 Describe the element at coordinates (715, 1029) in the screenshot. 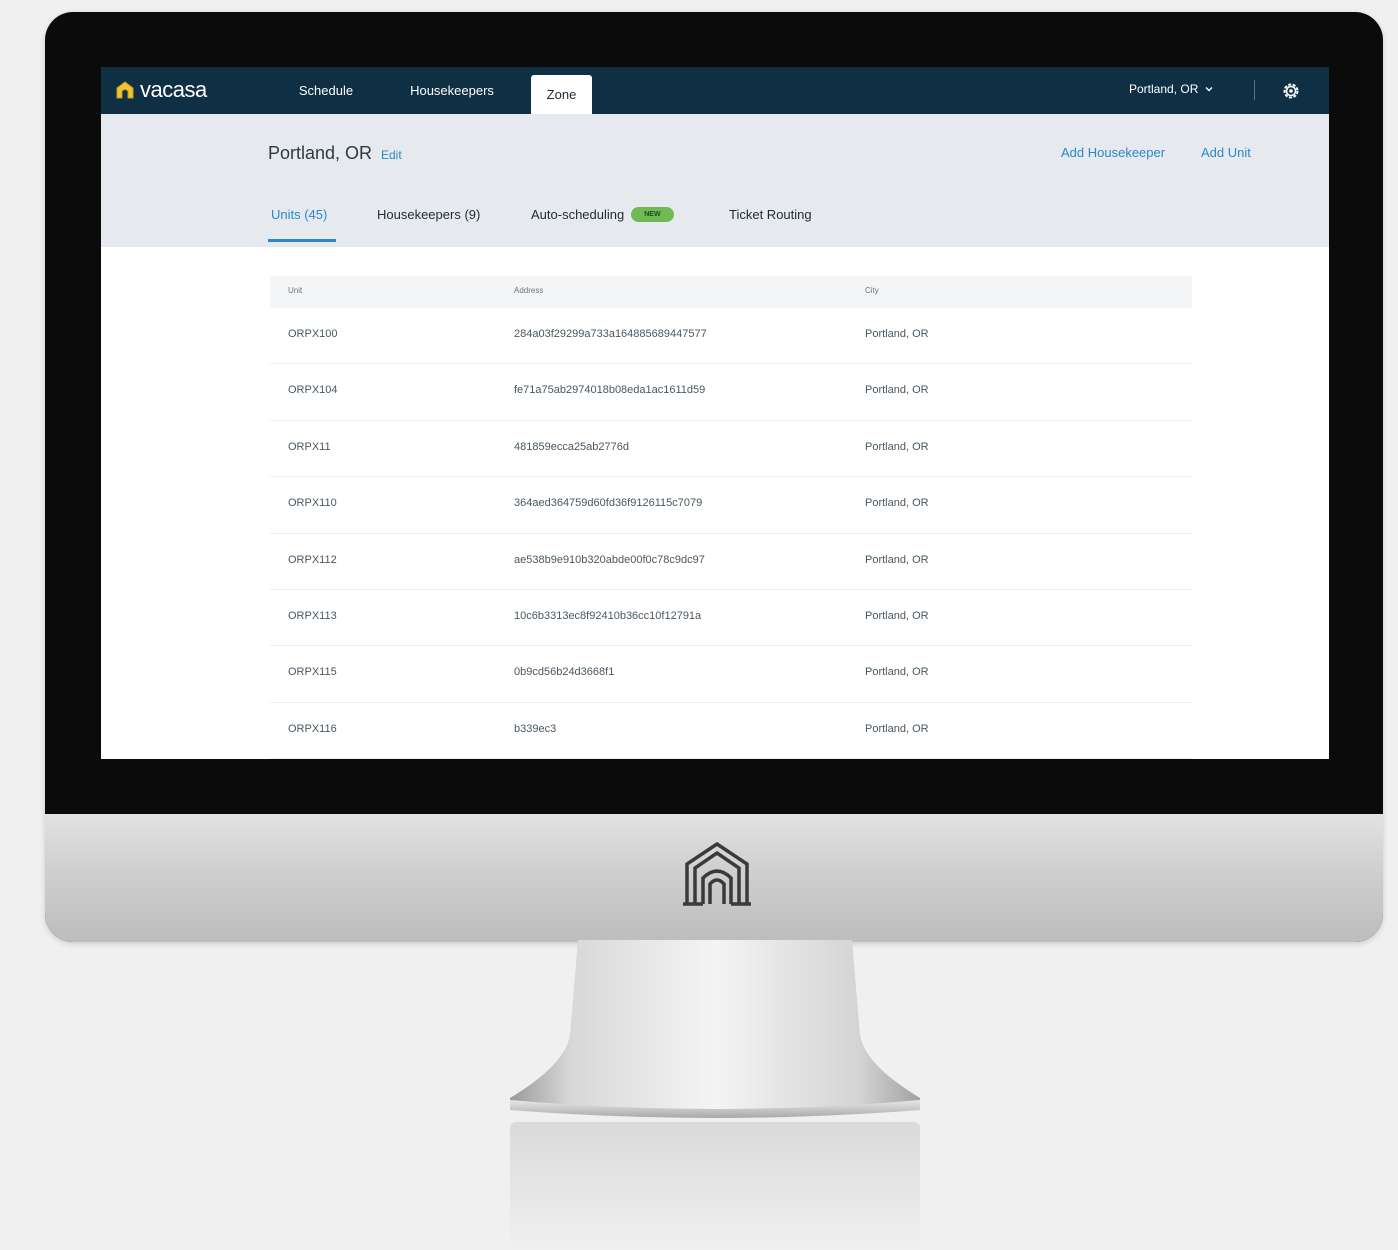

I see `monitor-stand` at that location.